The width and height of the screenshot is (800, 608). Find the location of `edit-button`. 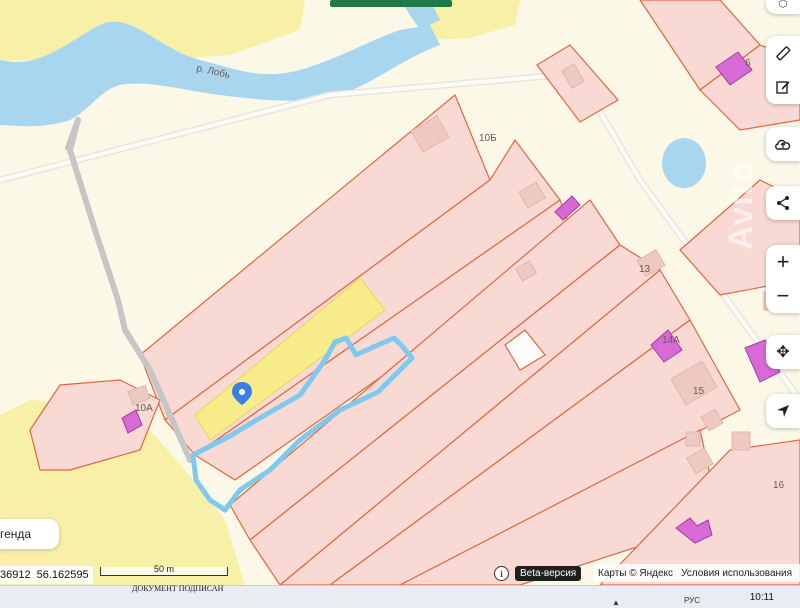

edit-button is located at coordinates (783, 87).